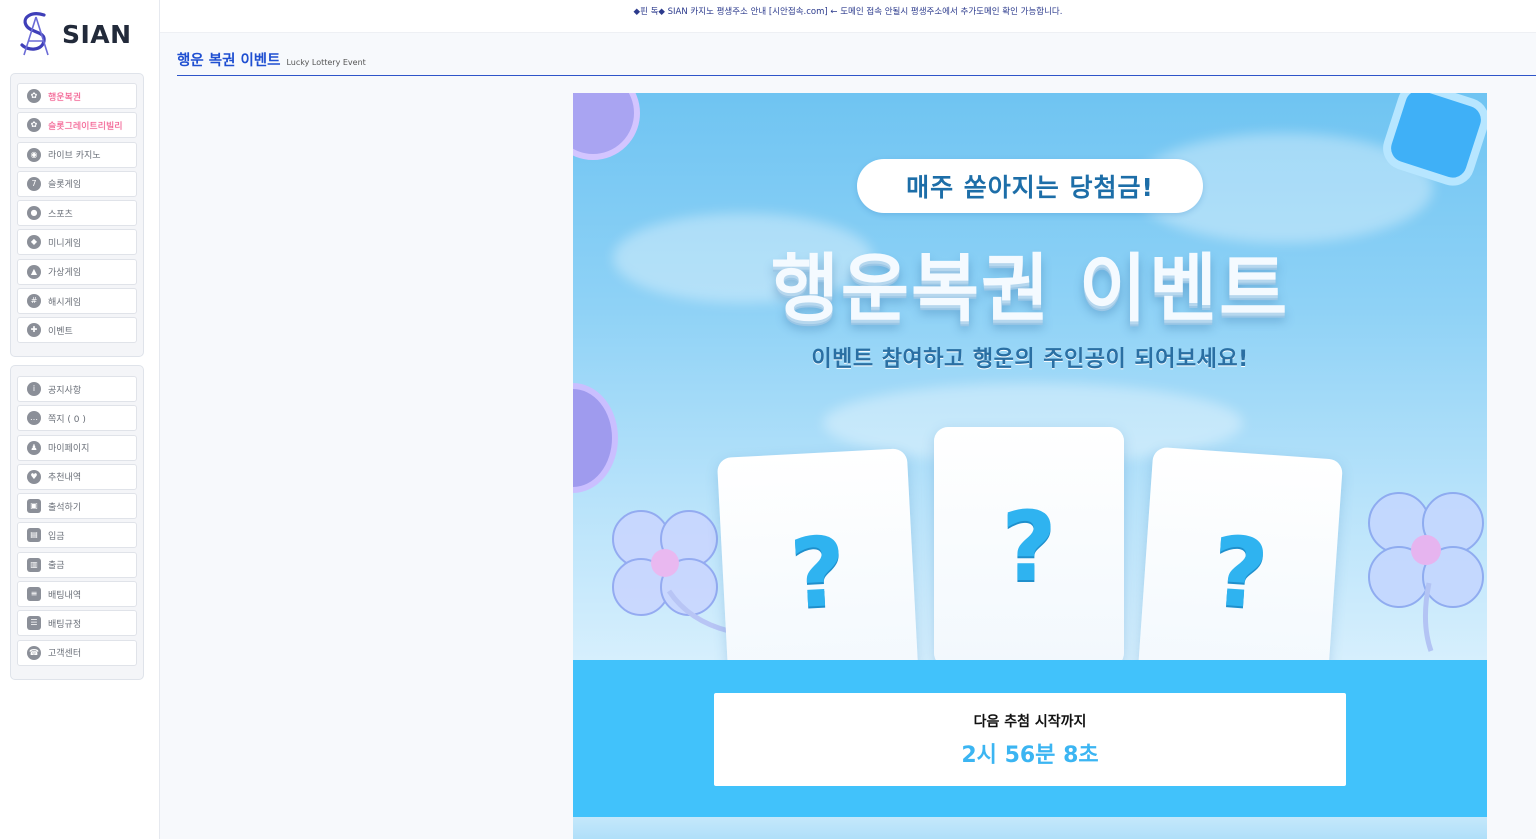 The image size is (1536, 839). I want to click on sidebar-item-label: 마이페이지, so click(69, 449).